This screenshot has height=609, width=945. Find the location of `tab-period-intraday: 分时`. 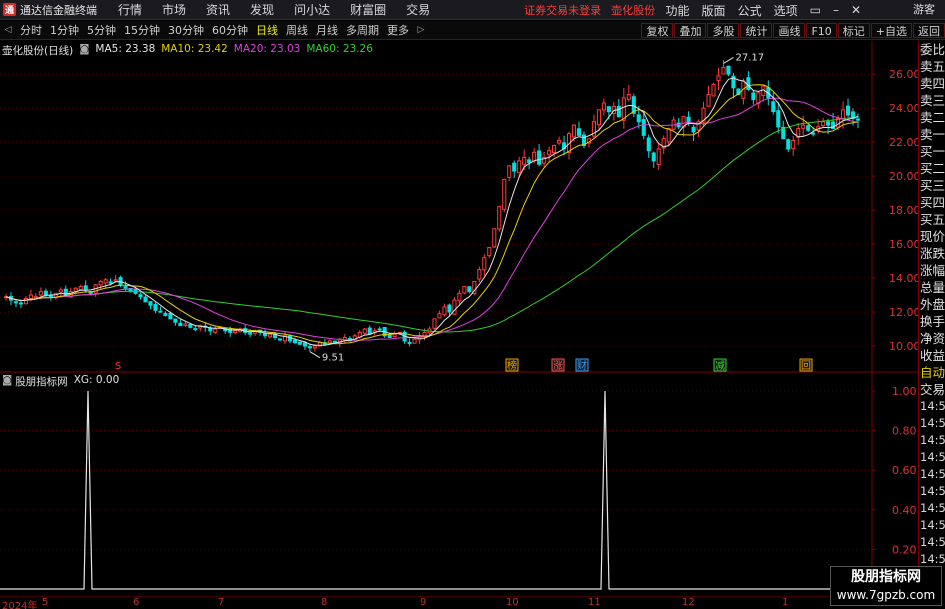

tab-period-intraday: 分时 is located at coordinates (31, 30).